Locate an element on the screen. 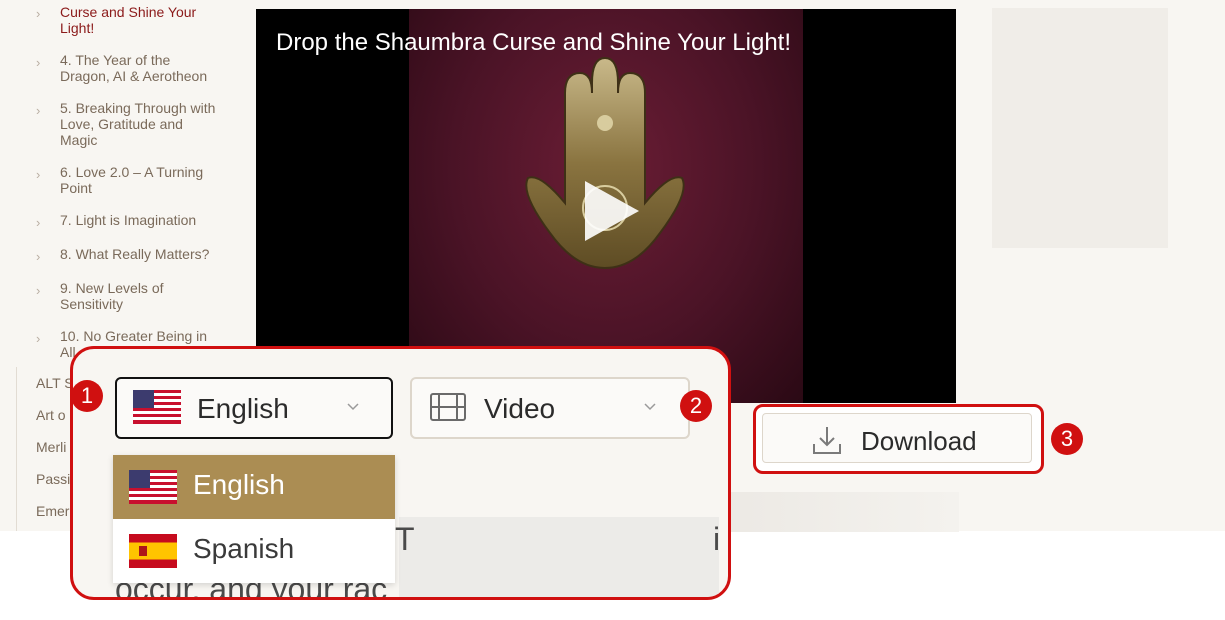 The image size is (1225, 620). sidebar-item-label: 6. Love 2.0 – A Turning Point is located at coordinates (132, 180).